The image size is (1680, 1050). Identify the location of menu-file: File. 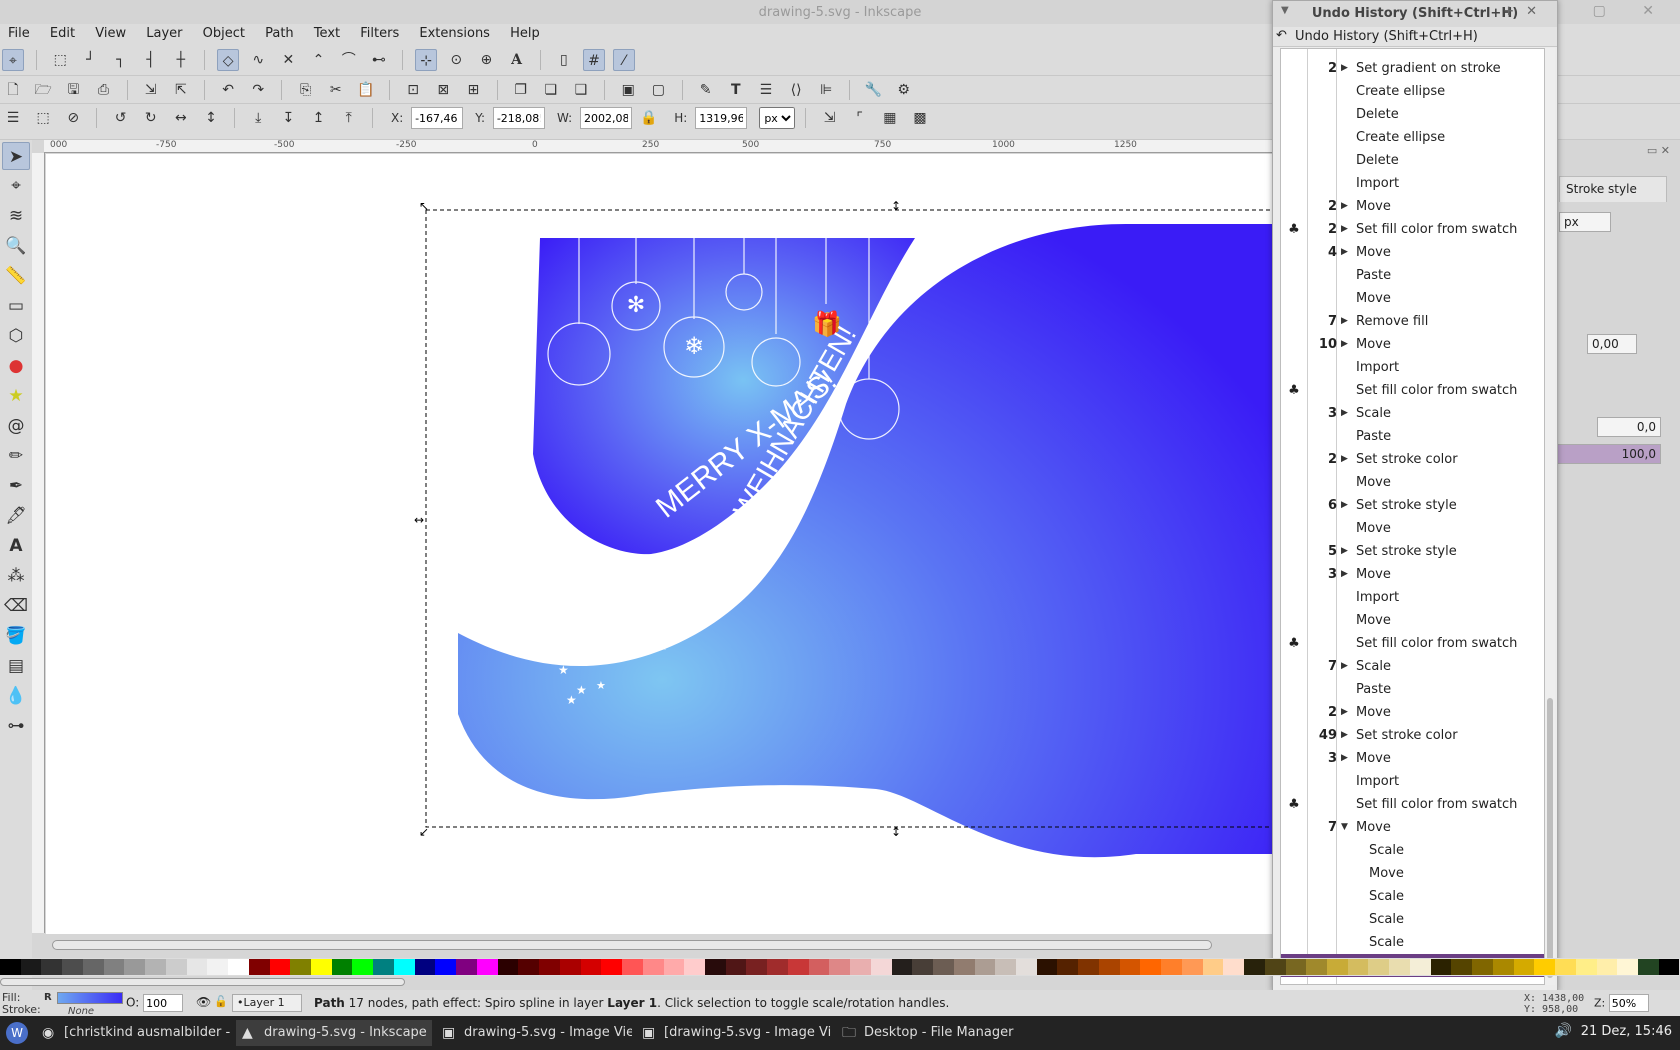
(19, 33).